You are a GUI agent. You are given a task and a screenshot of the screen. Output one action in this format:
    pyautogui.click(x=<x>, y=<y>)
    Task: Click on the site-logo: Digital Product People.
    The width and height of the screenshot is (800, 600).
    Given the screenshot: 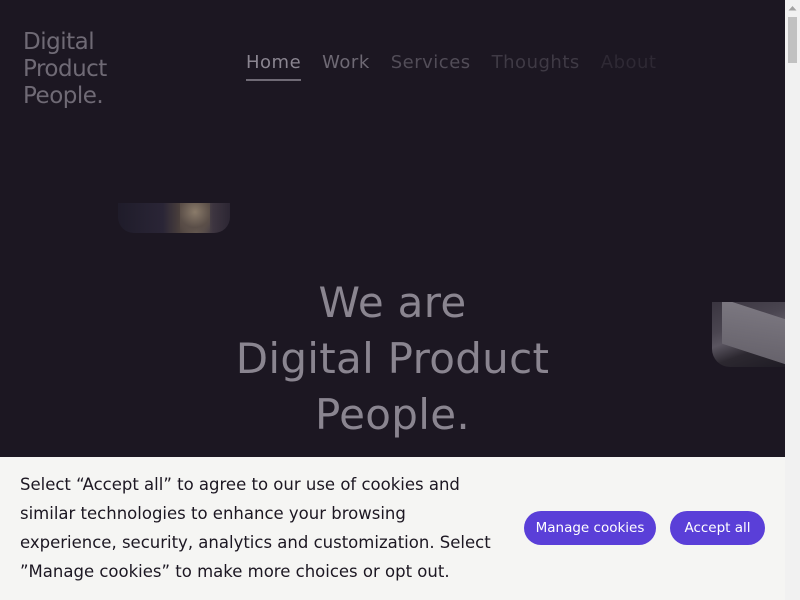 What is the action you would take?
    pyautogui.click(x=65, y=69)
    